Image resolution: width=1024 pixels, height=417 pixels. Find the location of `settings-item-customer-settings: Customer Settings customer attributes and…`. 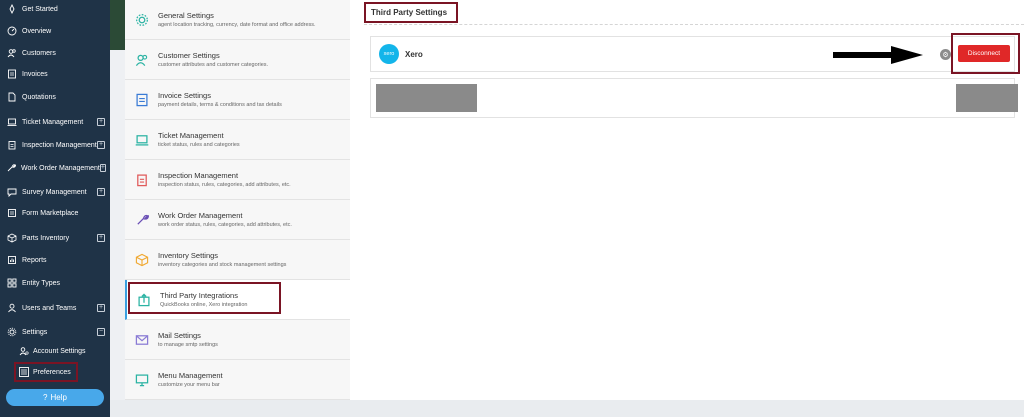

settings-item-customer-settings: Customer Settings customer attributes and… is located at coordinates (237, 60).